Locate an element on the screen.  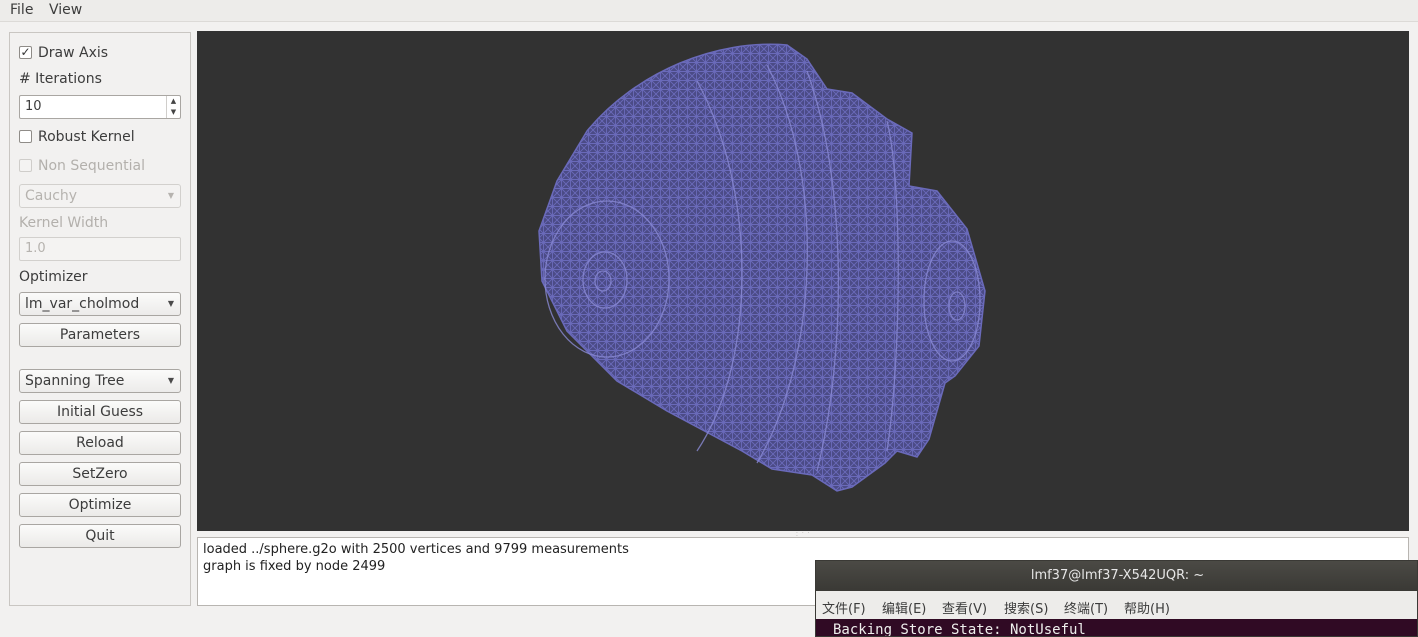
terminal-menu-view: 查看(V) is located at coordinates (964, 607).